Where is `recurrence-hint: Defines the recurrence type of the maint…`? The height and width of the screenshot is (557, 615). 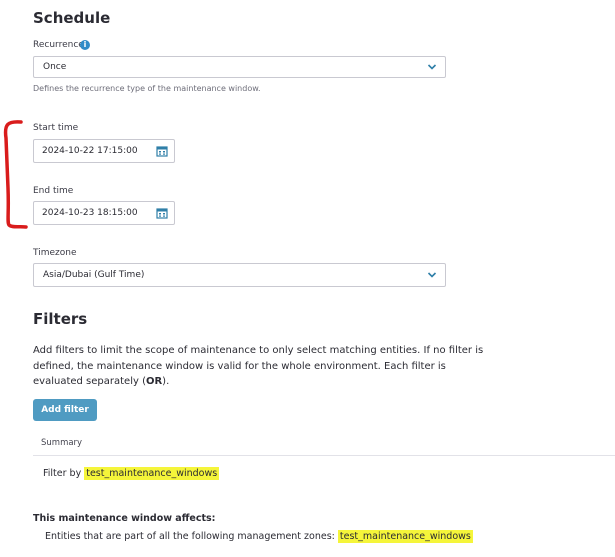
recurrence-hint: Defines the recurrence type of the maint… is located at coordinates (147, 88).